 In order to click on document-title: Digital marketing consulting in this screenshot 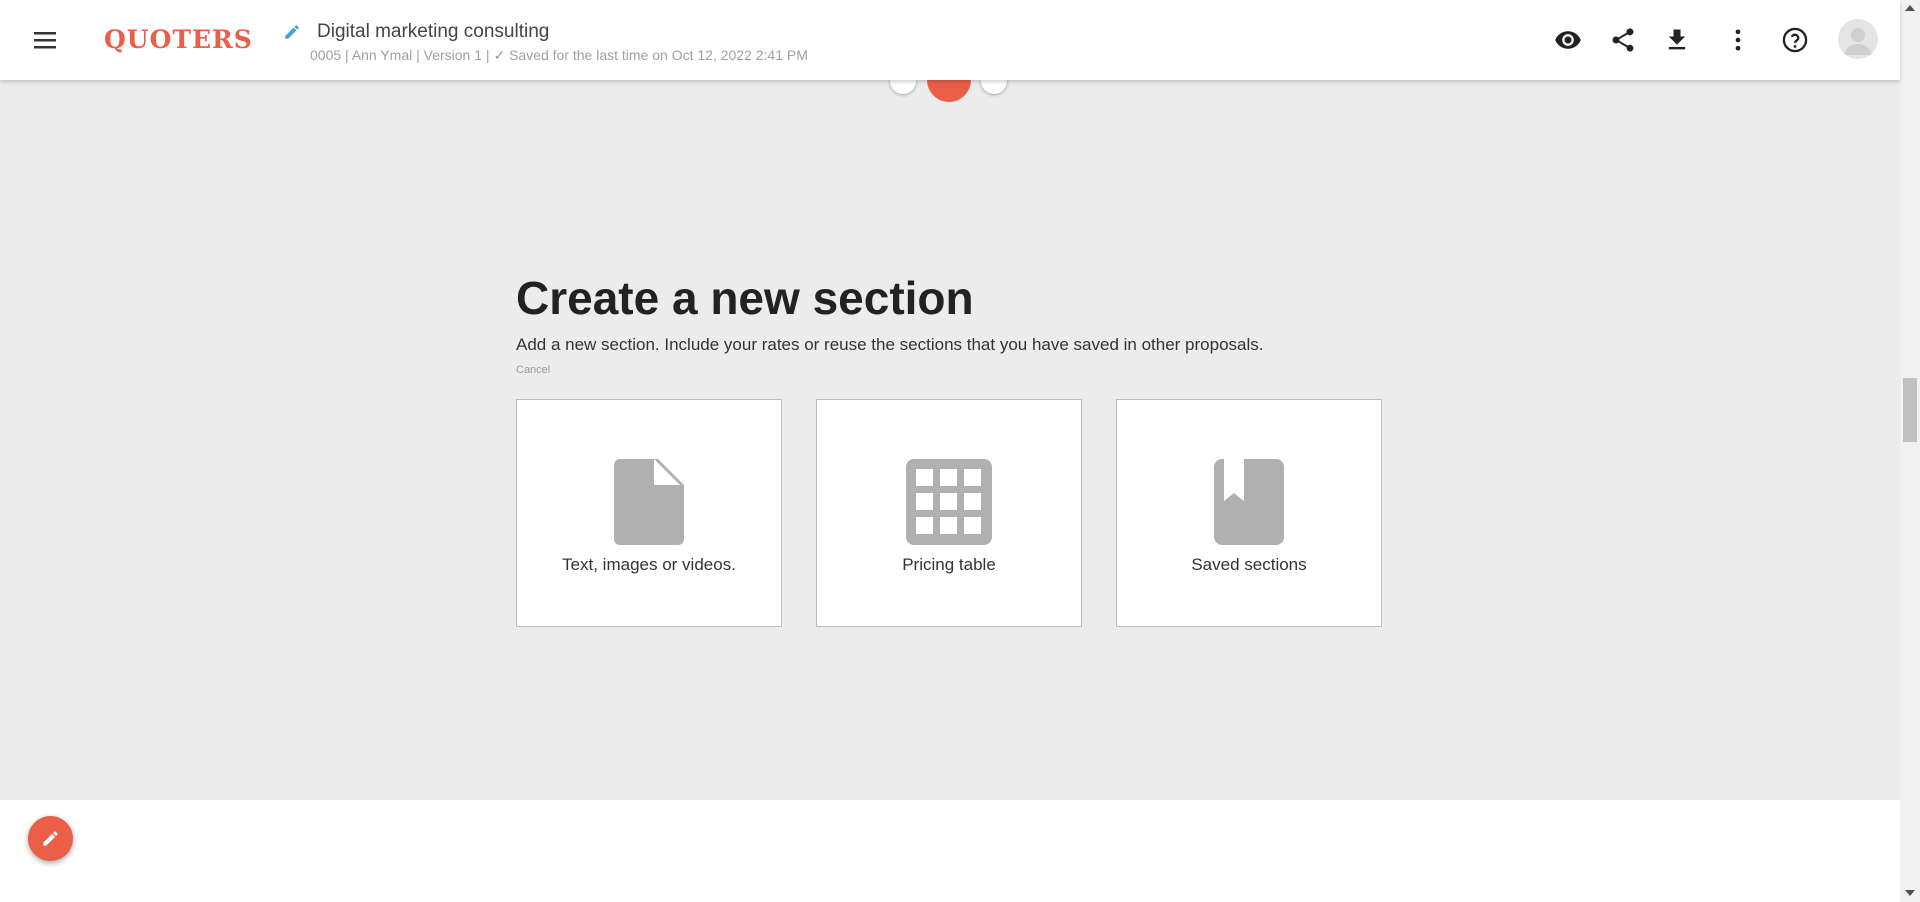, I will do `click(433, 32)`.